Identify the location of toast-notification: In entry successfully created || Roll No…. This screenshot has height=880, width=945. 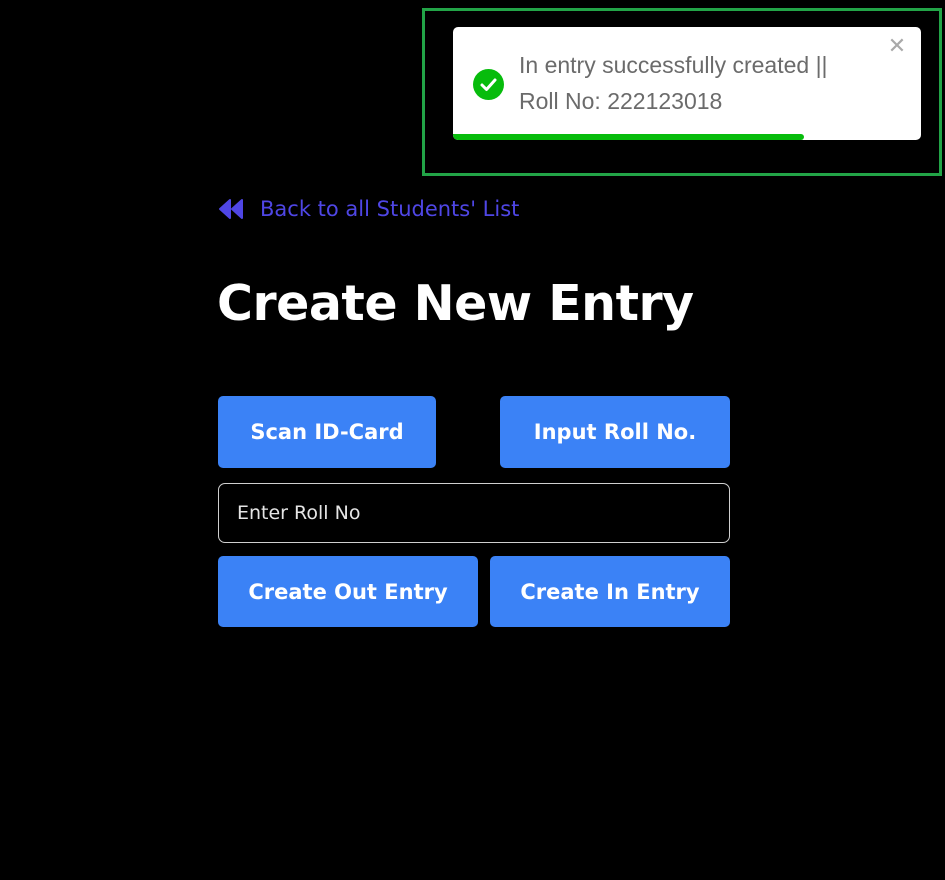
(687, 83).